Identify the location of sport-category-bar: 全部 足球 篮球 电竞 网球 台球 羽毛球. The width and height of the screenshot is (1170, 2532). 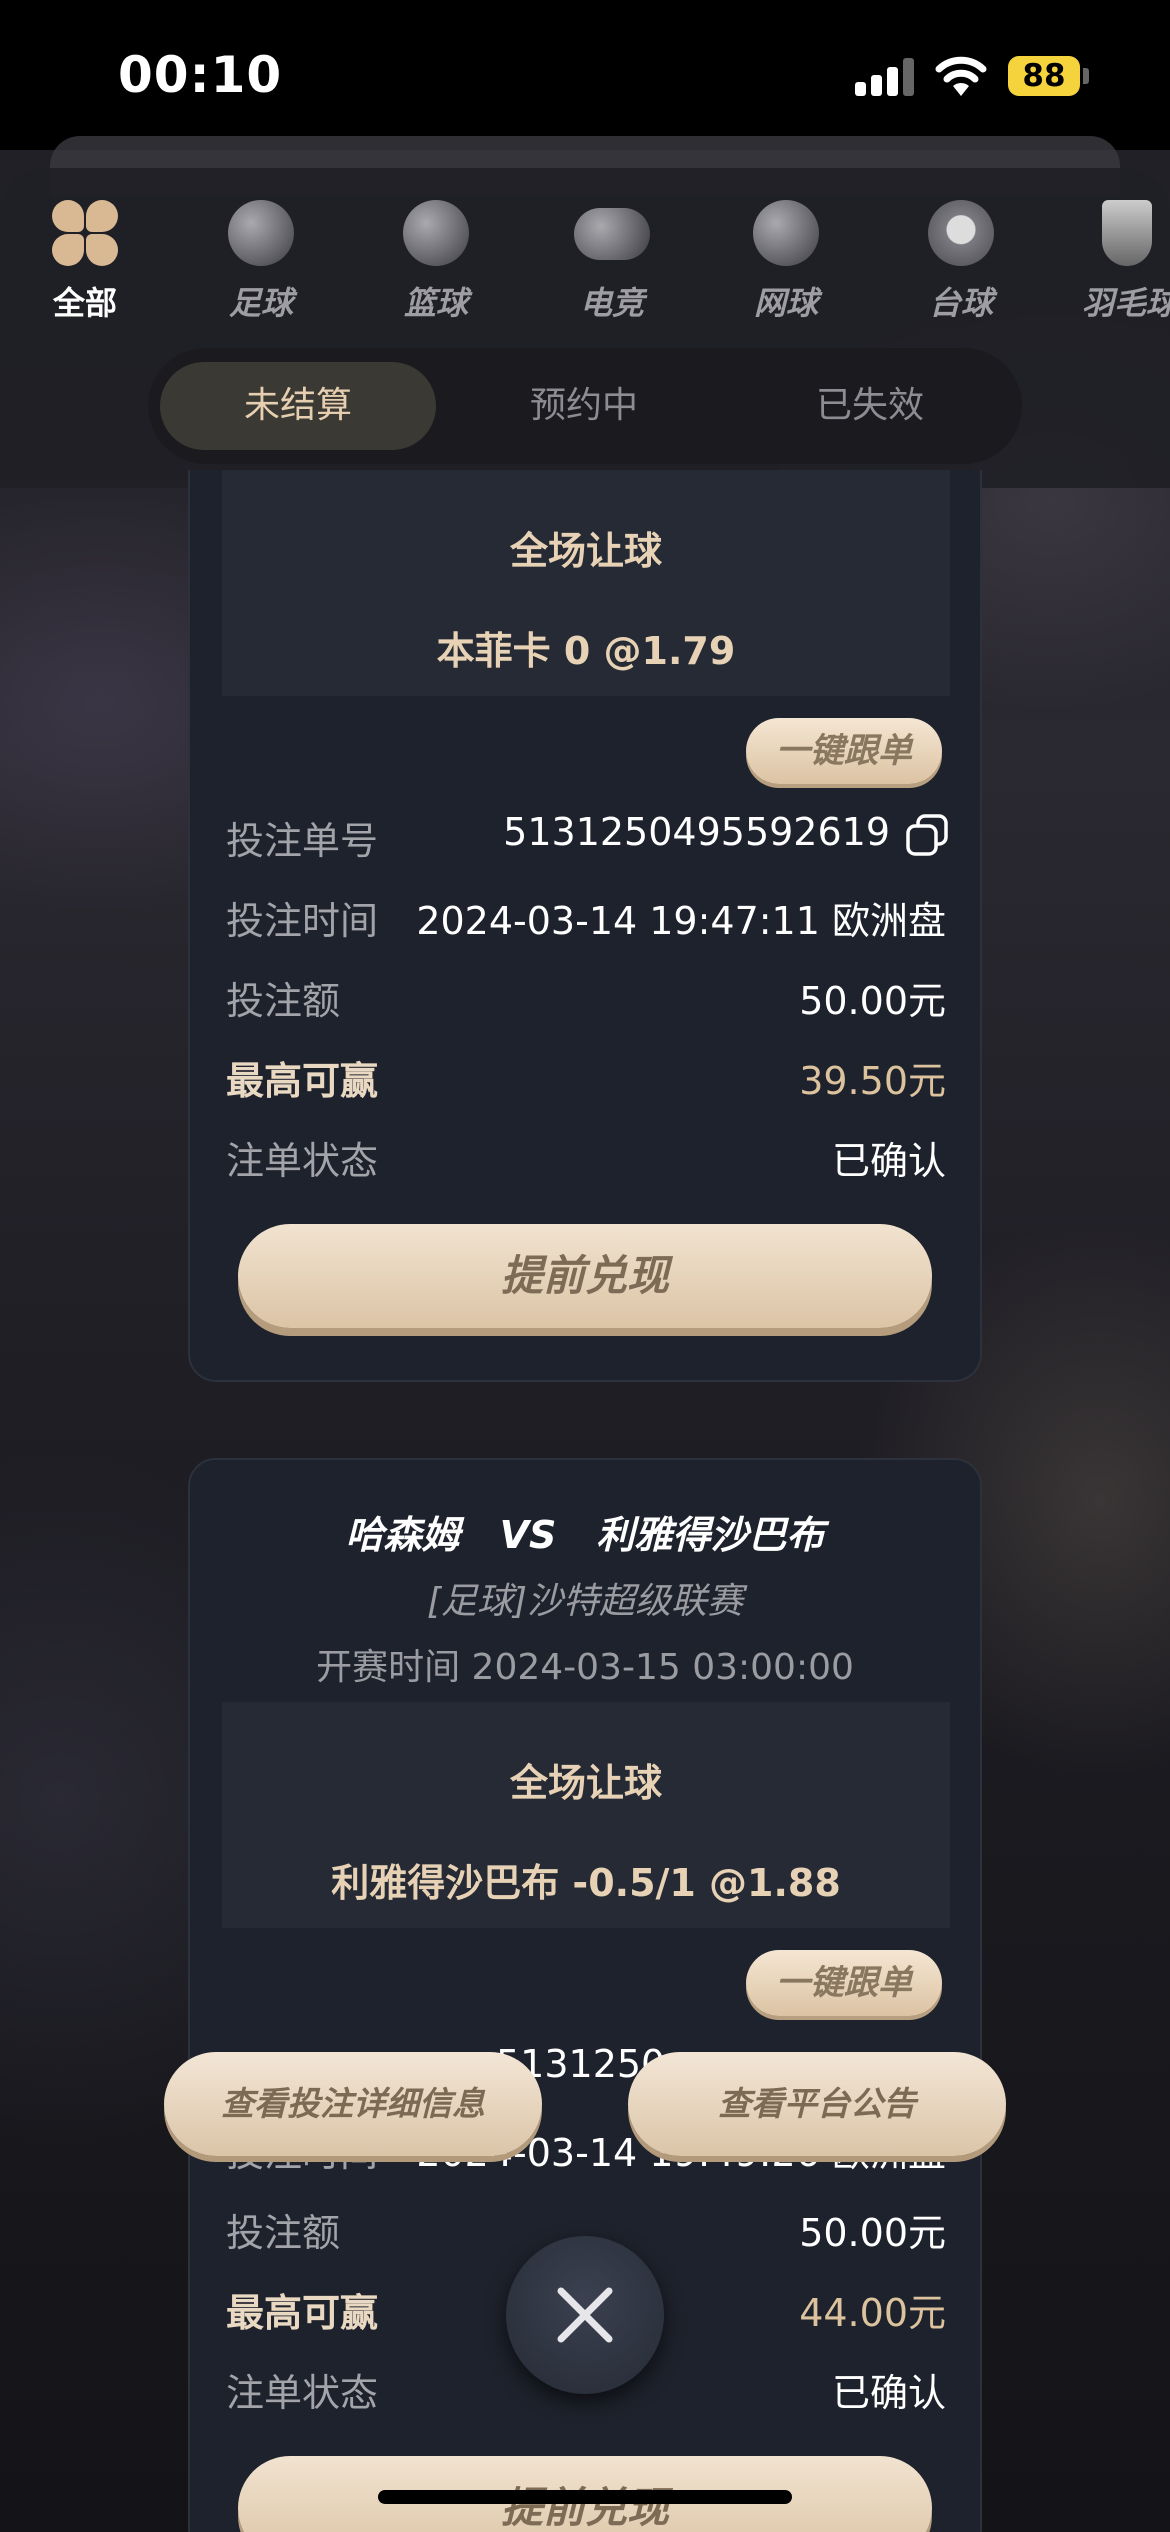
(585, 265).